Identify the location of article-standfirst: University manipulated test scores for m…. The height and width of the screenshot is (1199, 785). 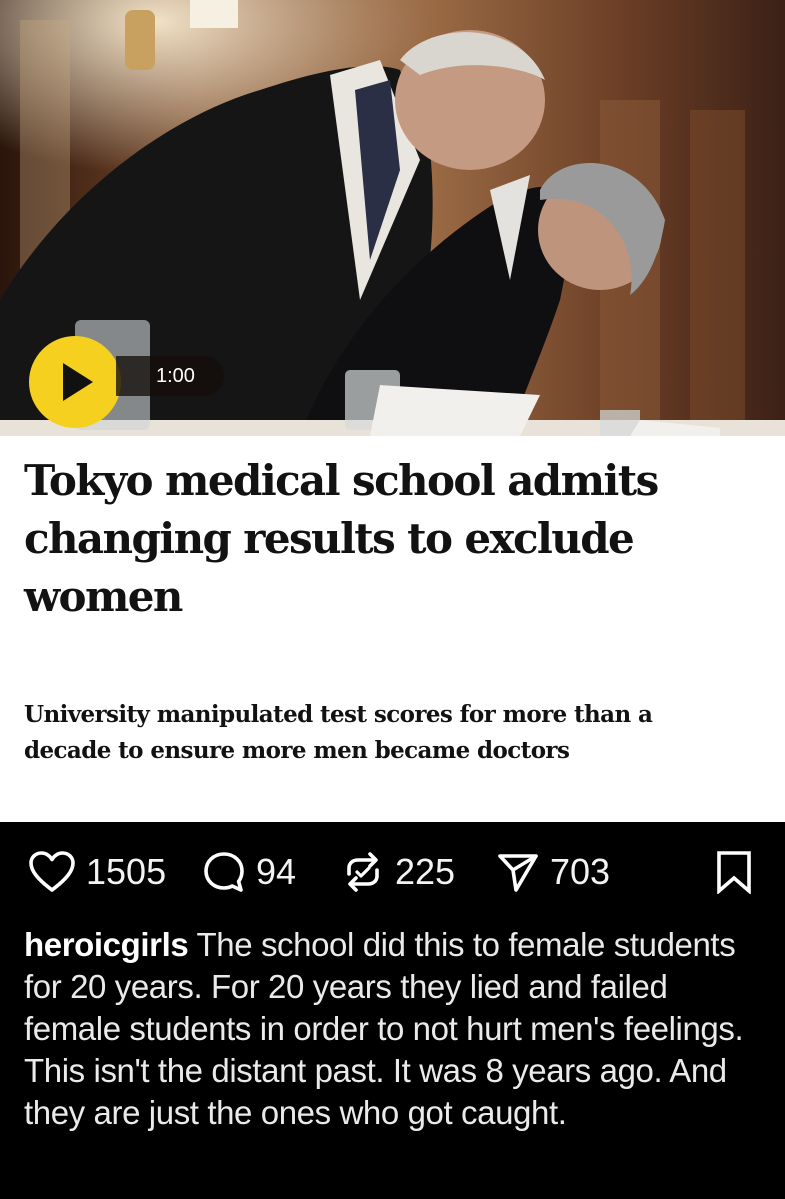
(338, 732).